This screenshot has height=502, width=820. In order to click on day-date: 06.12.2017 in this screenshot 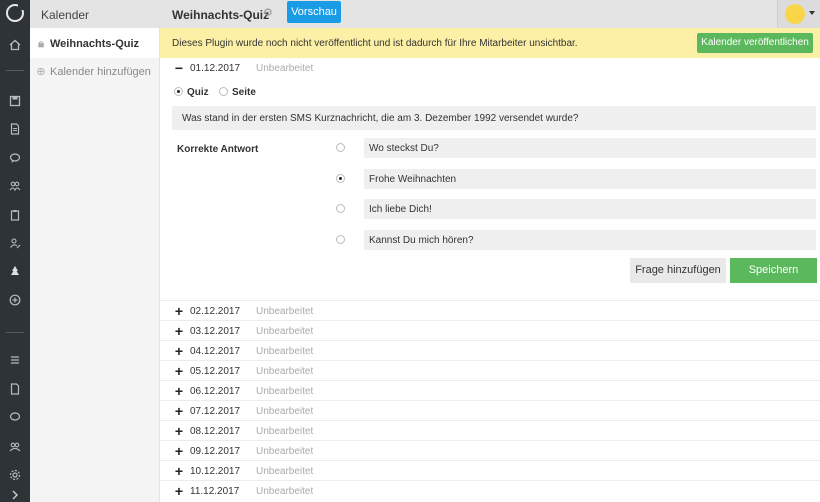, I will do `click(215, 391)`.